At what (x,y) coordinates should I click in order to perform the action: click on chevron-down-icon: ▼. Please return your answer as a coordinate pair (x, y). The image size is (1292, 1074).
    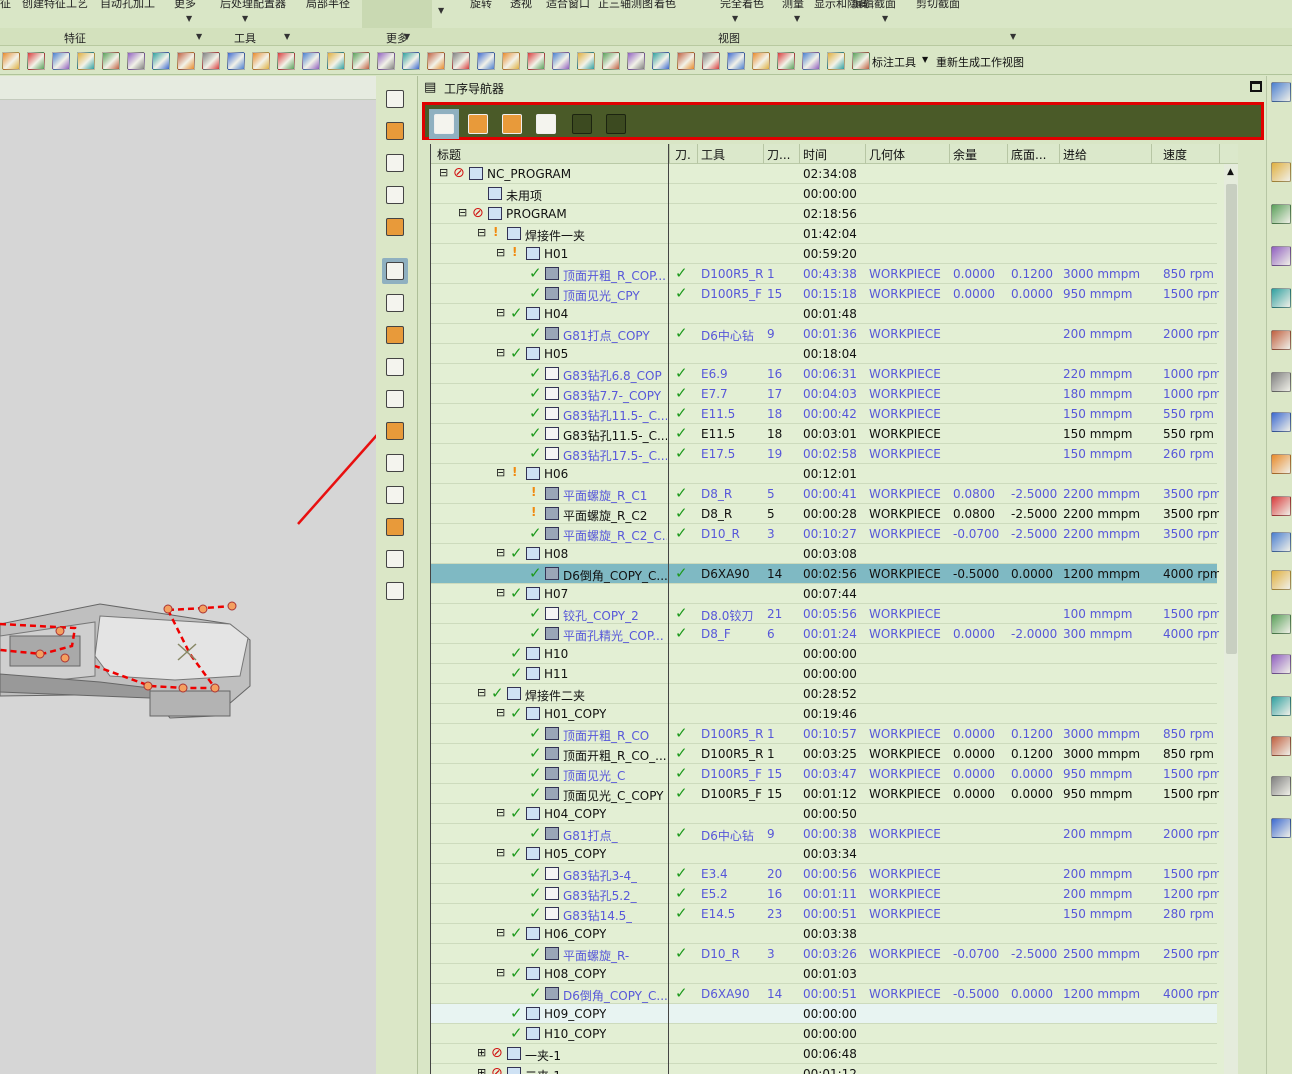
    Looking at the image, I should click on (925, 59).